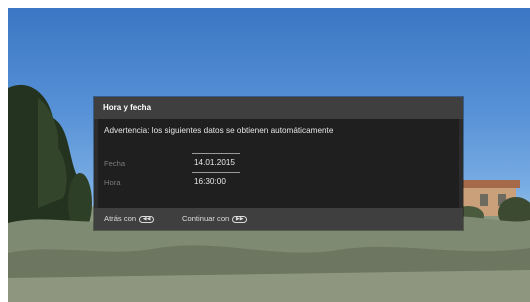 This screenshot has height=302, width=530. I want to click on time-value: 16:30:00, so click(210, 181).